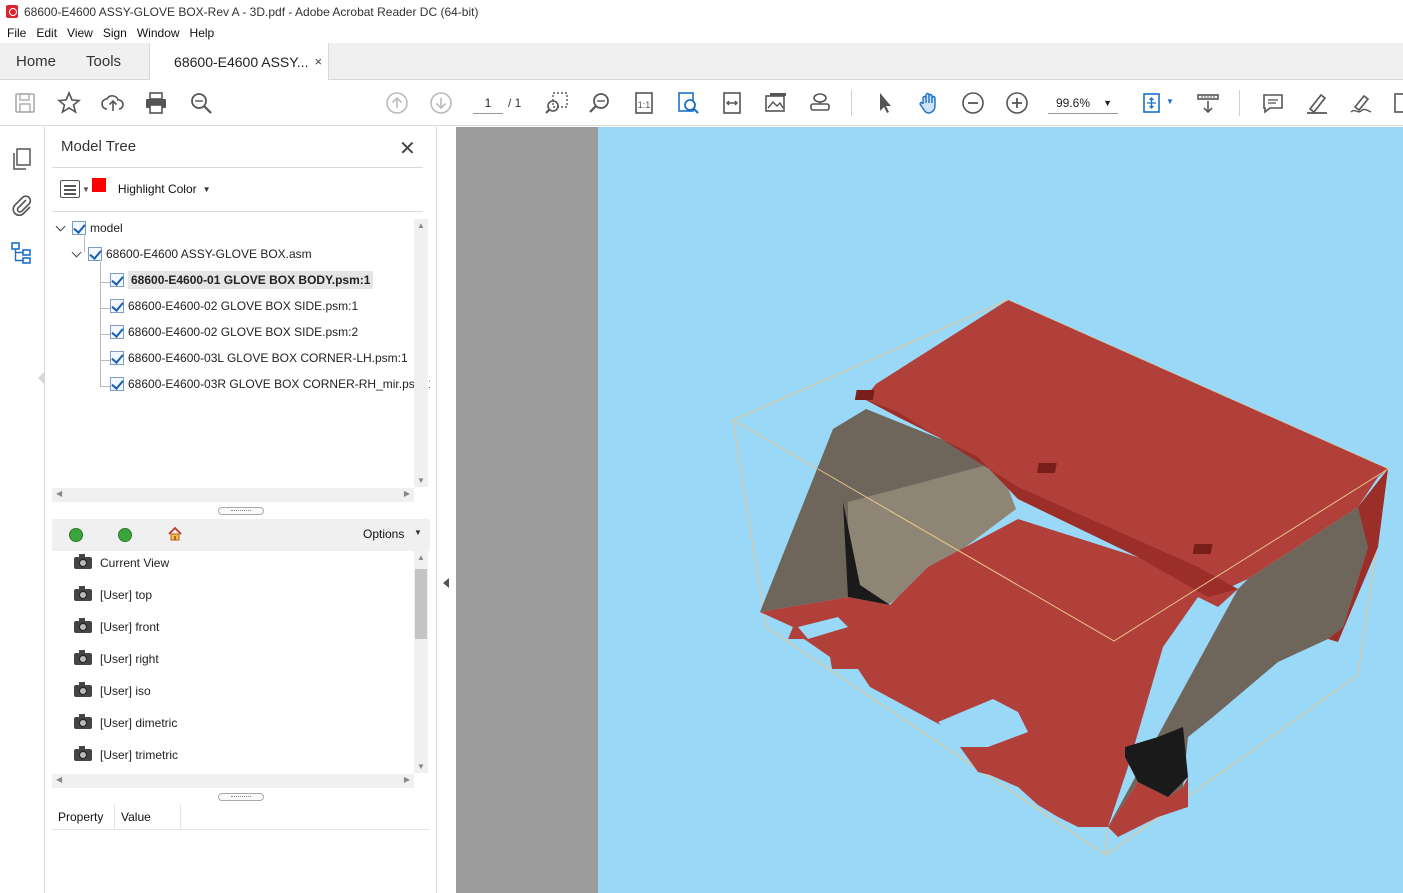 Image resolution: width=1403 pixels, height=893 pixels. What do you see at coordinates (25, 103) in the screenshot?
I see `save-icon` at bounding box center [25, 103].